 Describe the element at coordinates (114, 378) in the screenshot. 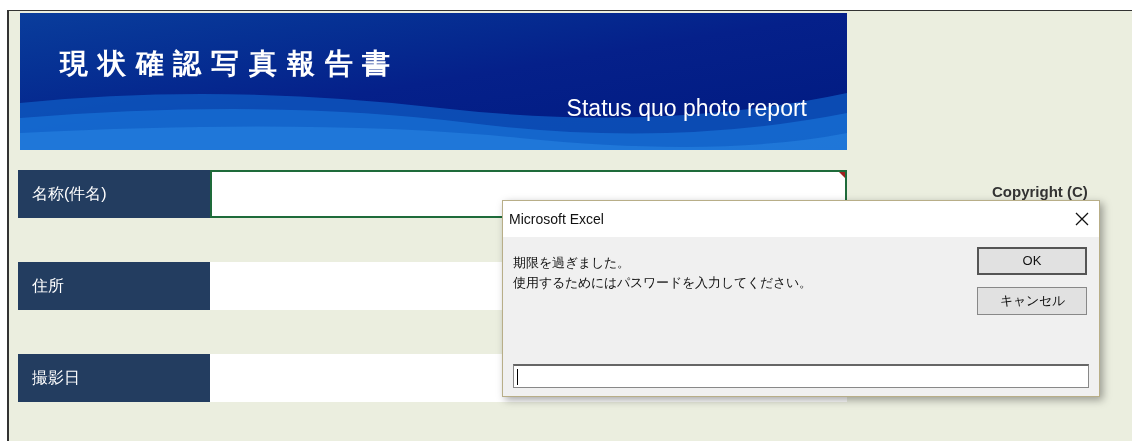

I see `field-label: 撮影日` at that location.